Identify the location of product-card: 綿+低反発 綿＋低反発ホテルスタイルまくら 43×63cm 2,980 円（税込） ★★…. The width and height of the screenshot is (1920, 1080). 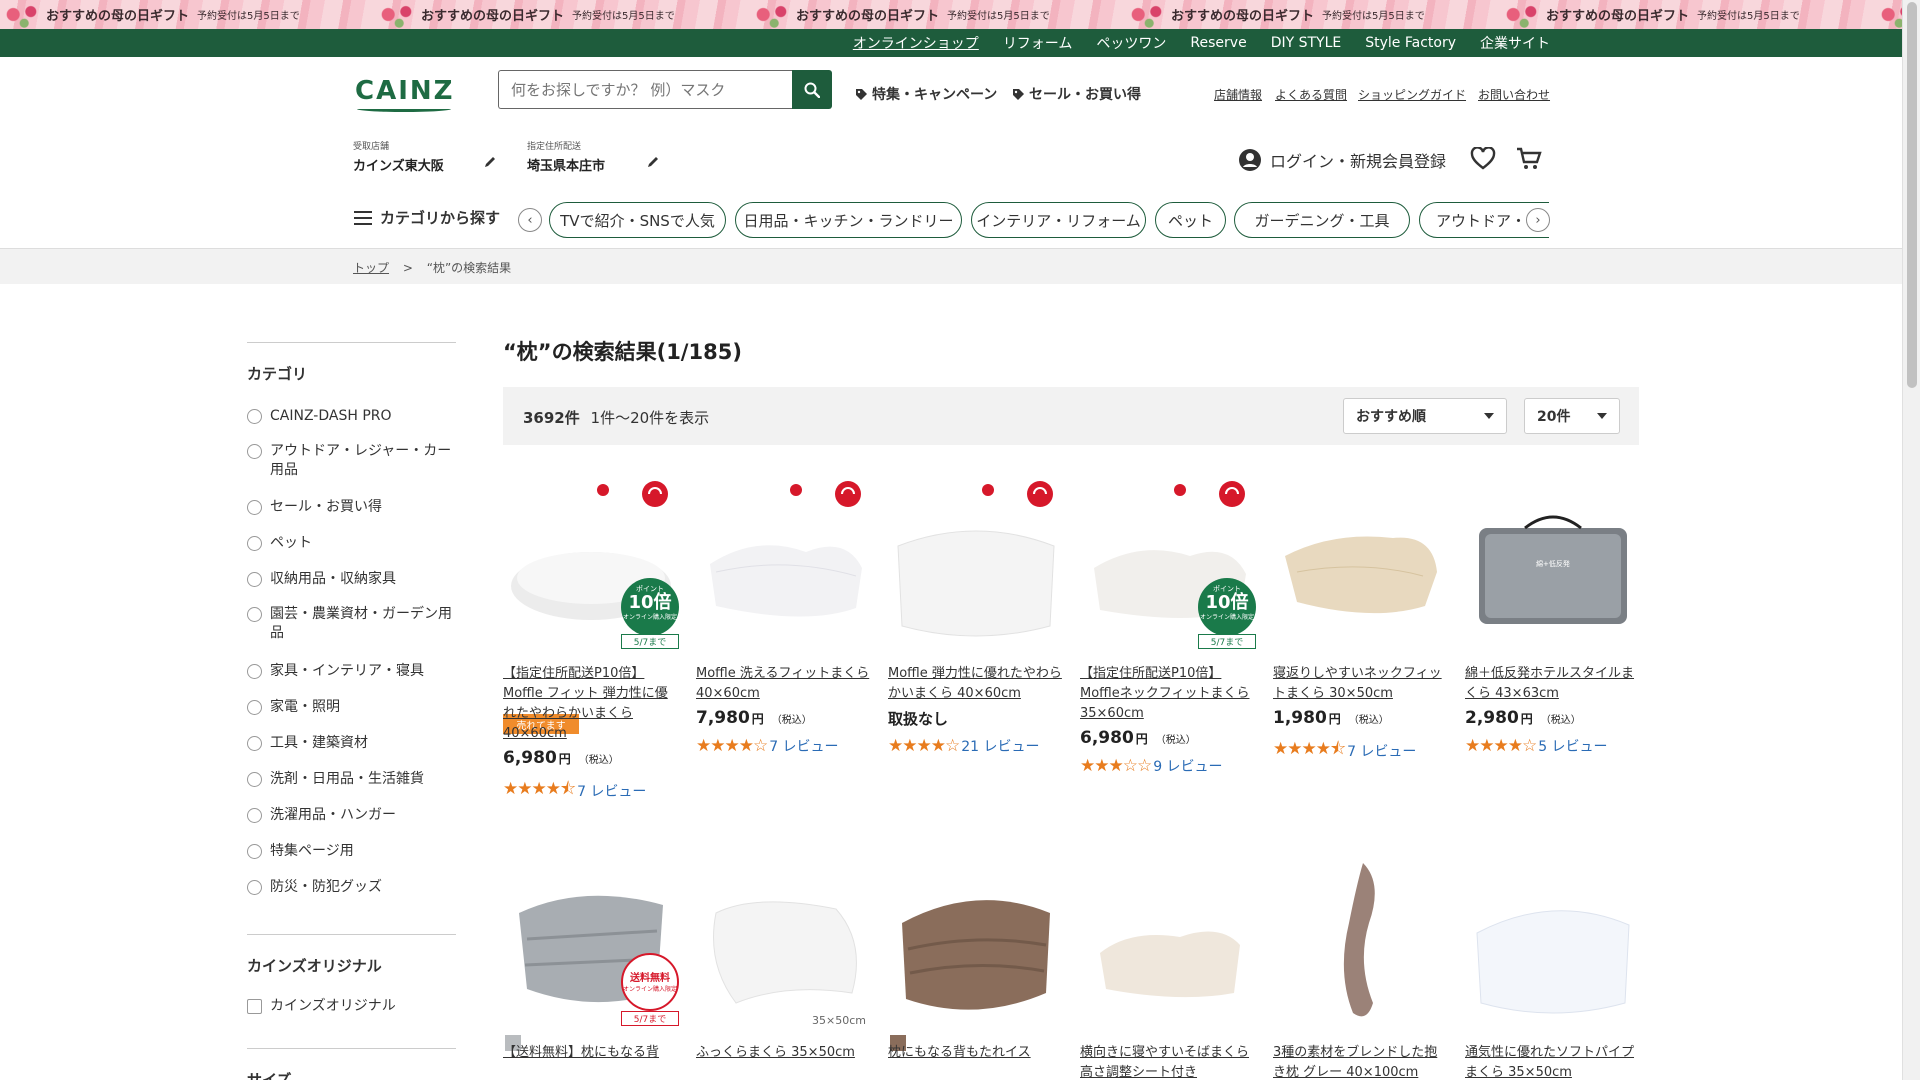
(1553, 616).